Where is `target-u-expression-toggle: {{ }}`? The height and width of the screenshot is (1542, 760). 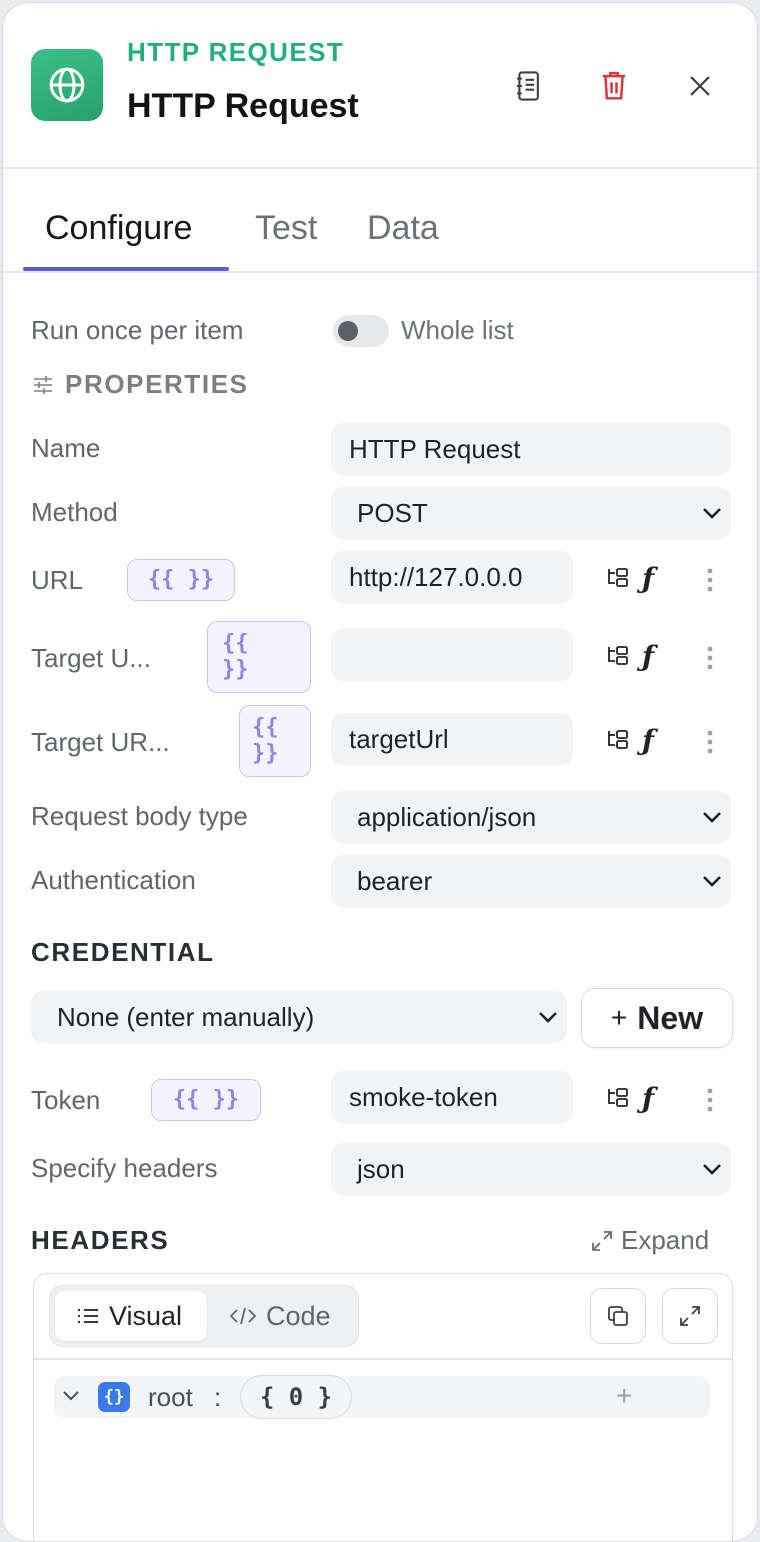
target-u-expression-toggle: {{ }} is located at coordinates (259, 657).